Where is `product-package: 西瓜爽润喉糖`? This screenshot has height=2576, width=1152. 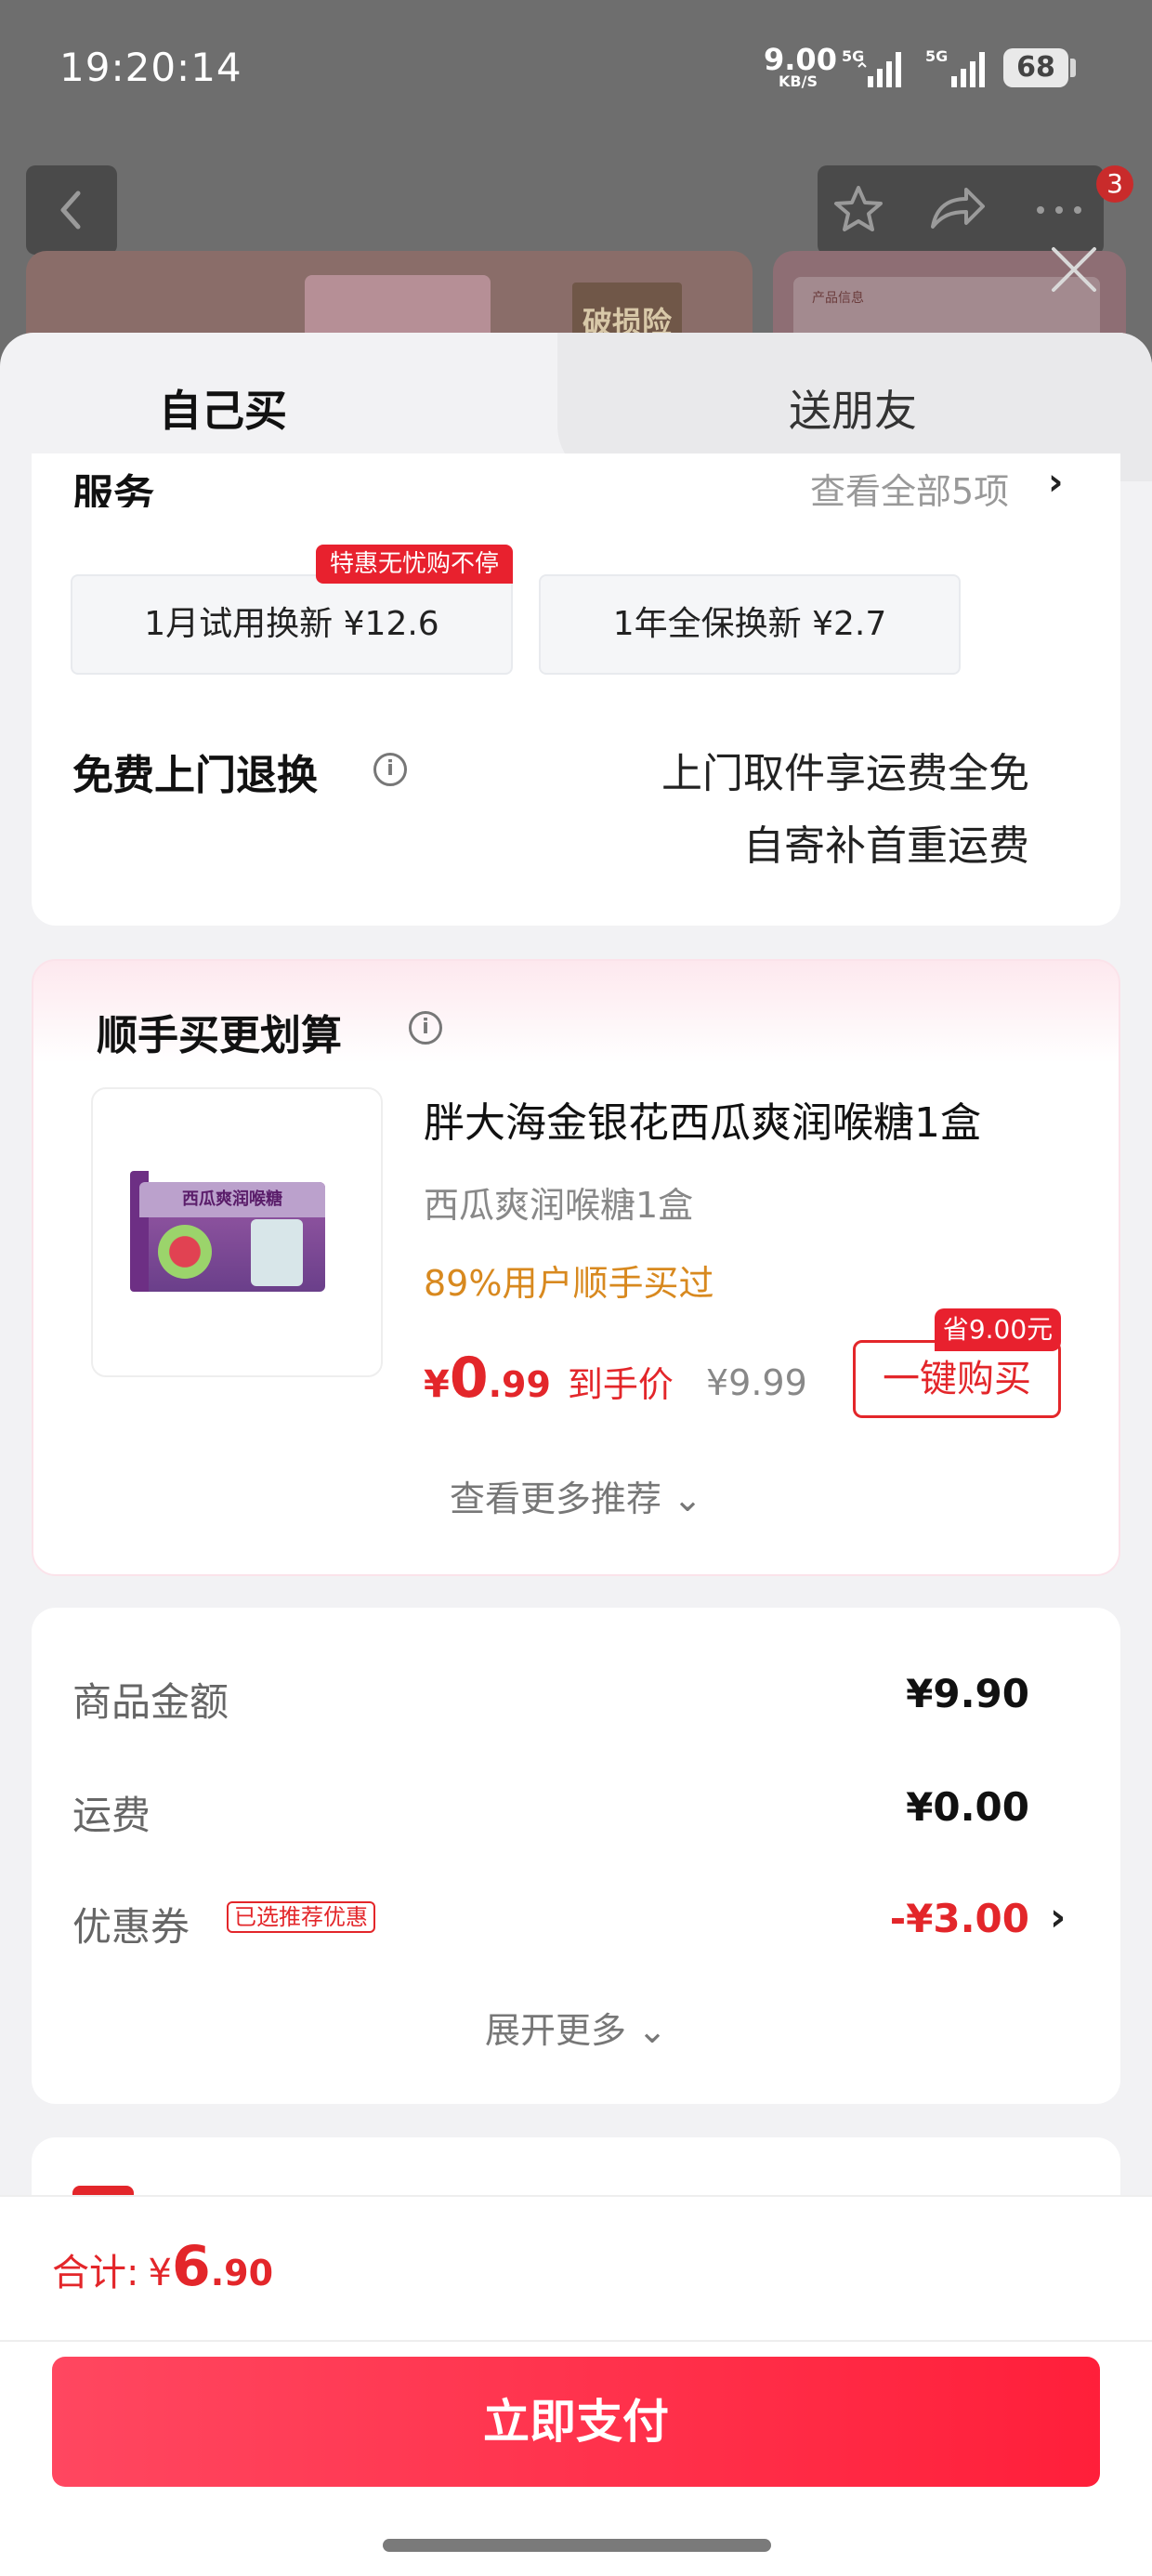 product-package: 西瓜爽润喉糖 is located at coordinates (227, 1231).